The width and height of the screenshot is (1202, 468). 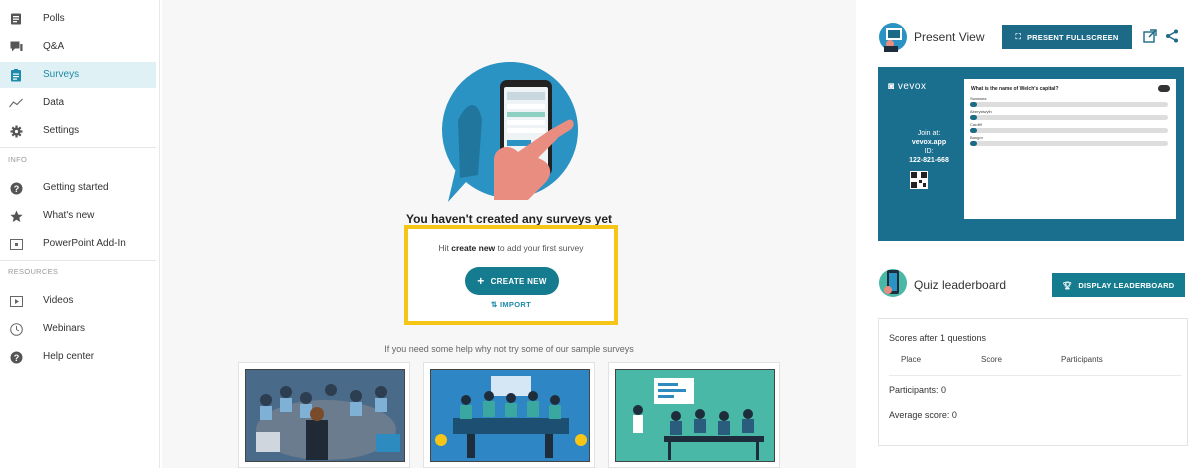 I want to click on star-icon, so click(x=16, y=216).